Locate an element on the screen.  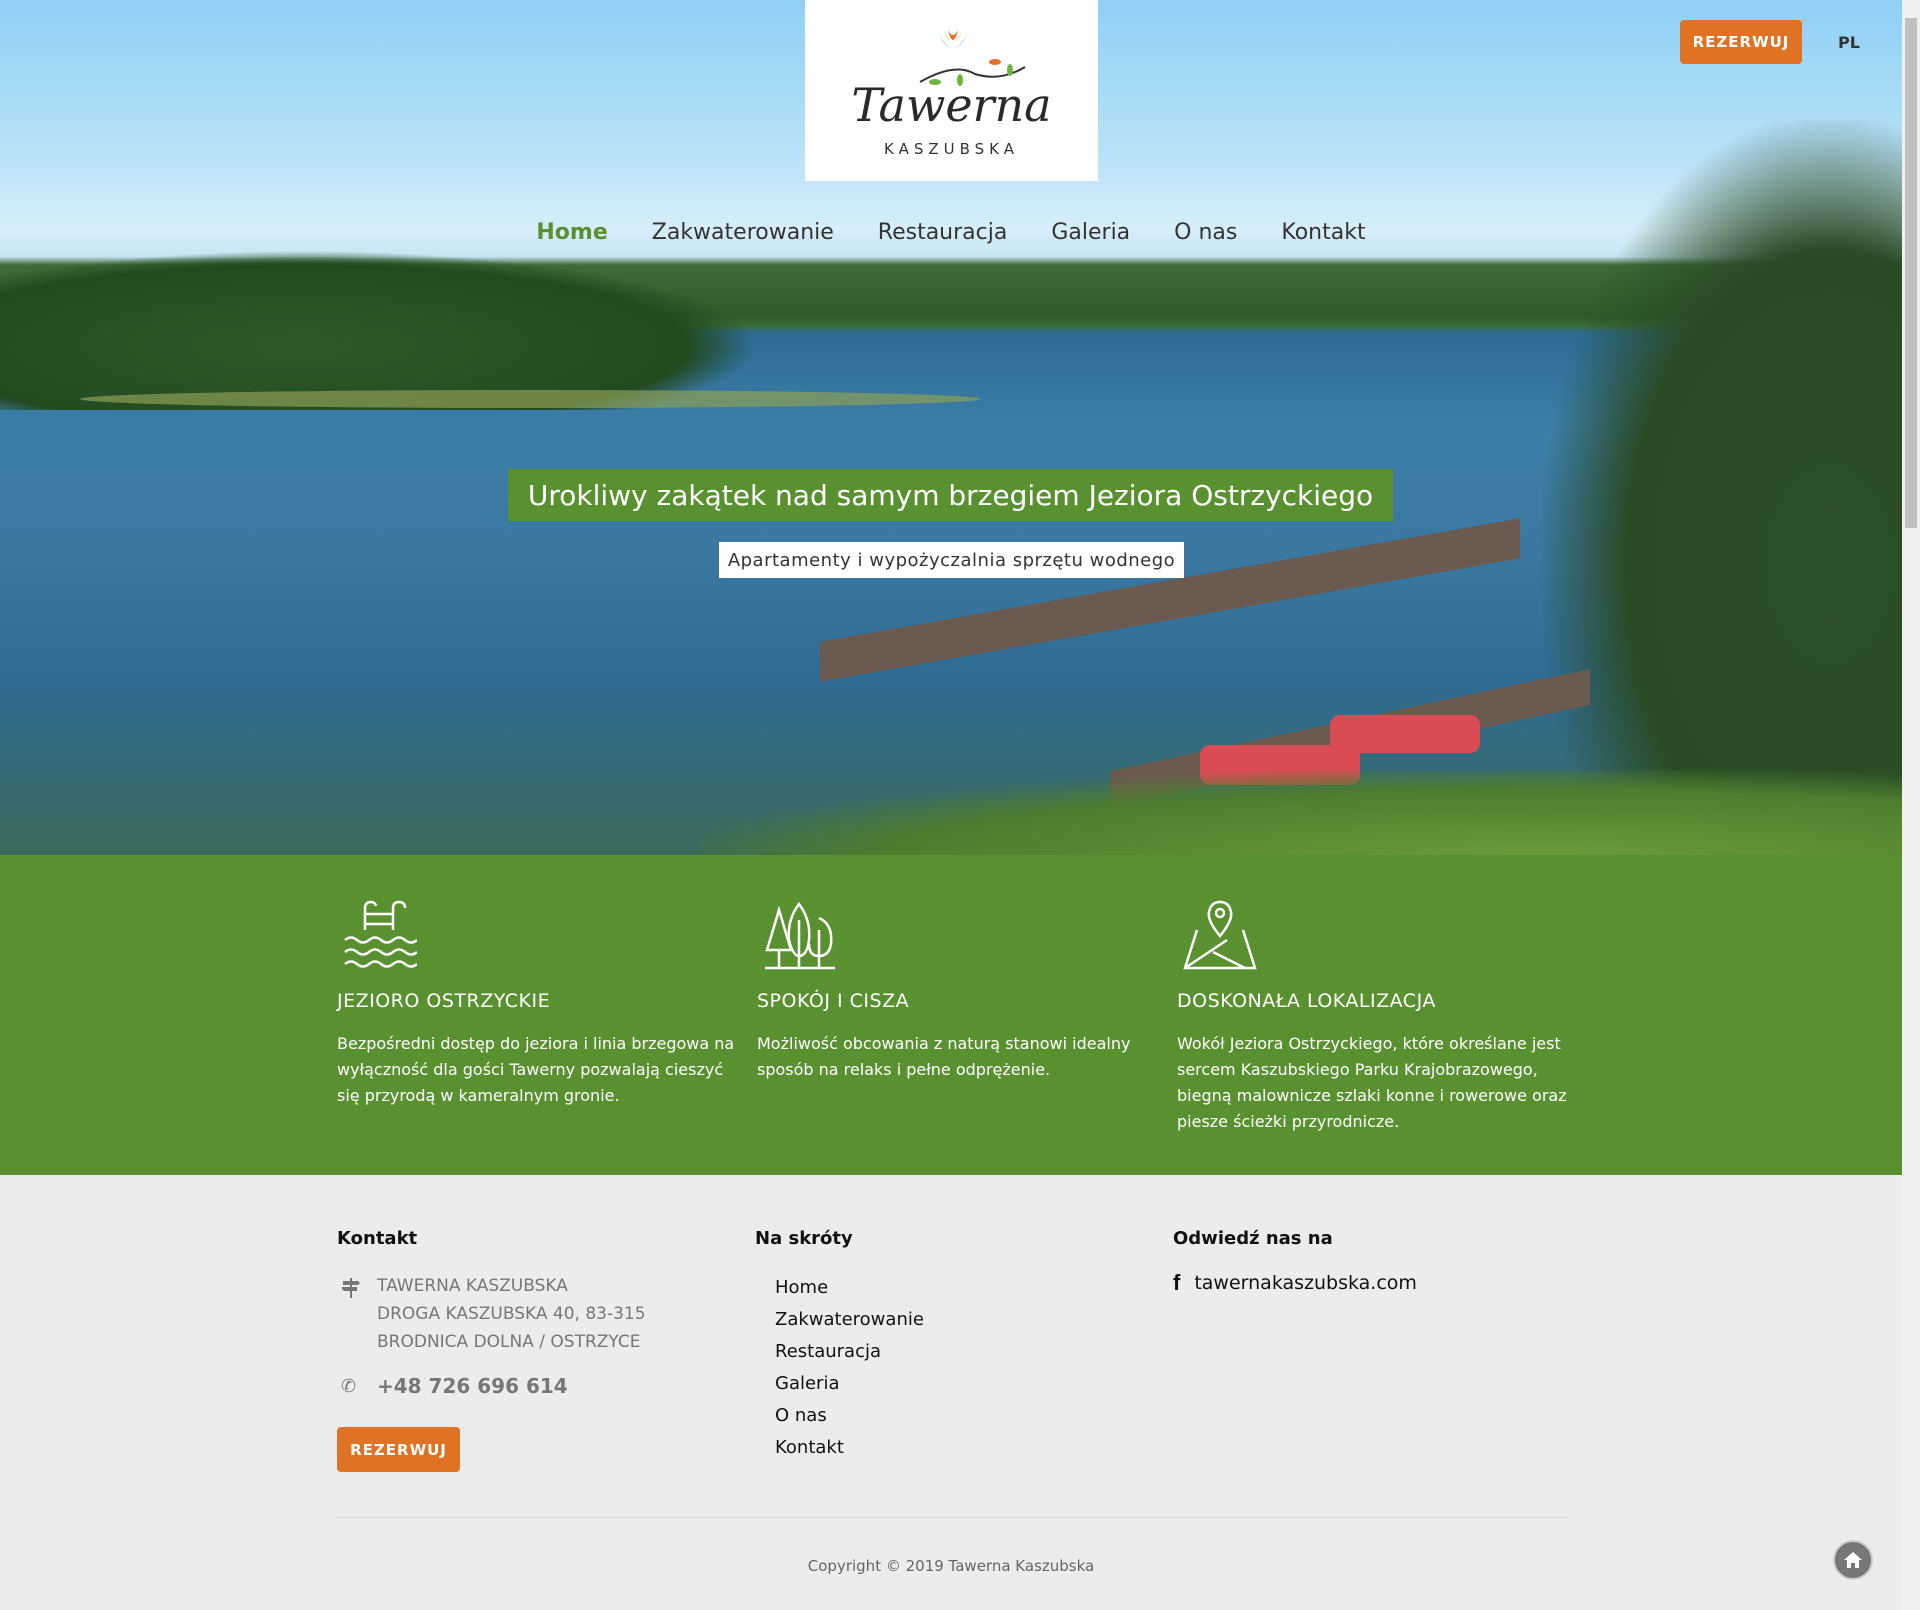
back-to-top-button is located at coordinates (1853, 1560).